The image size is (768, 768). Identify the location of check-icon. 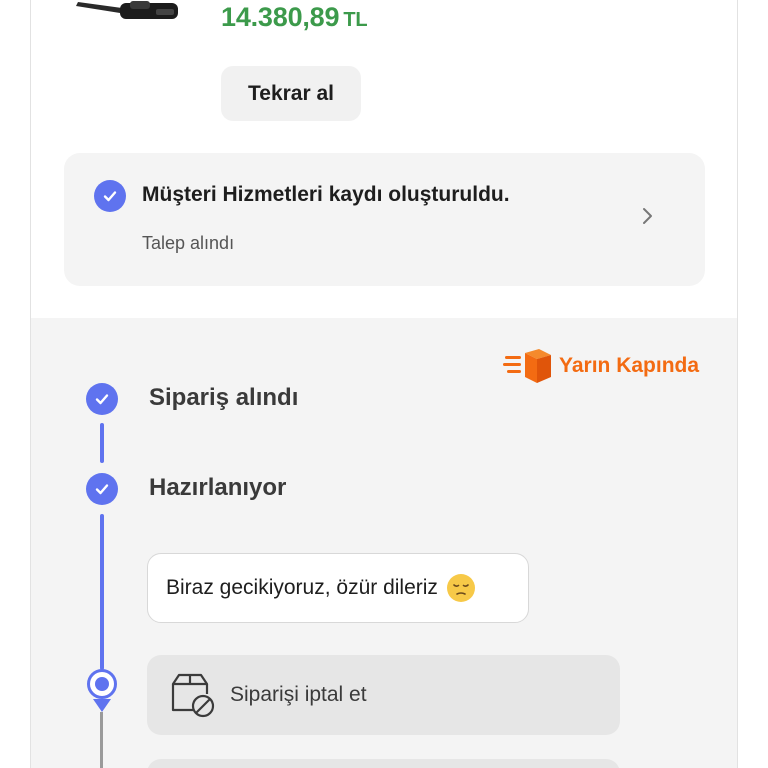
(110, 196).